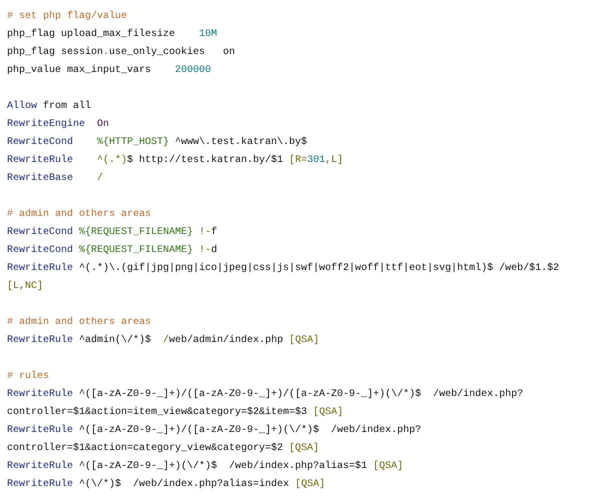  What do you see at coordinates (58, 125) in the screenshot?
I see `code-line: RewriteEngine On` at bounding box center [58, 125].